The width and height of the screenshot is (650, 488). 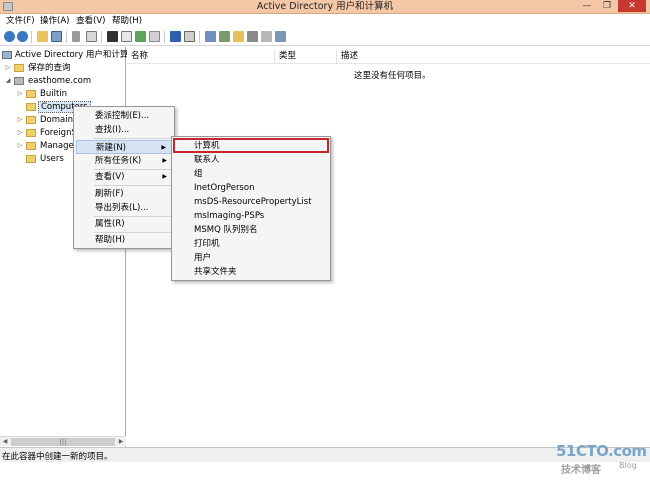 I want to click on new-ou-icon, so click(x=238, y=36).